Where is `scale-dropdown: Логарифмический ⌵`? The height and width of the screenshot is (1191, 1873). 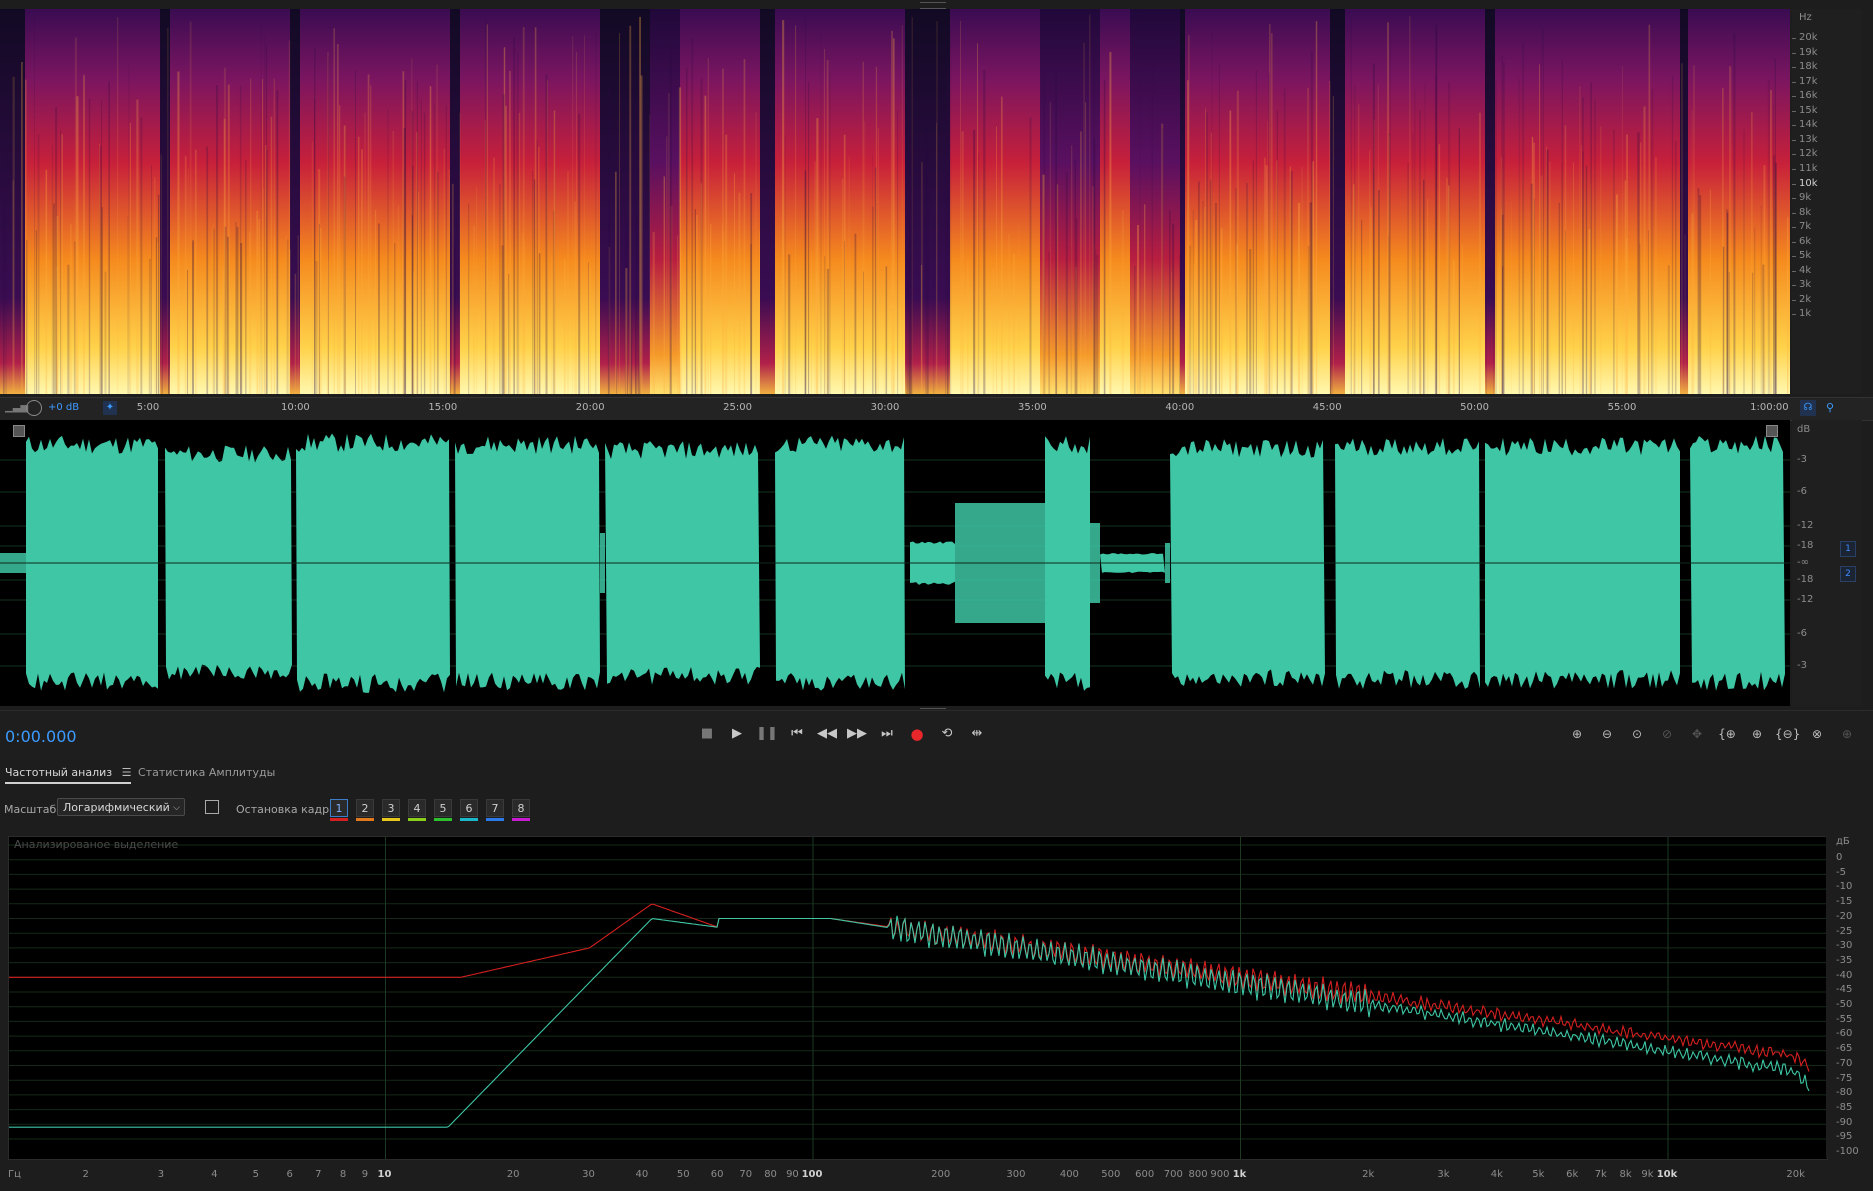
scale-dropdown: Логарифмический ⌵ is located at coordinates (121, 807).